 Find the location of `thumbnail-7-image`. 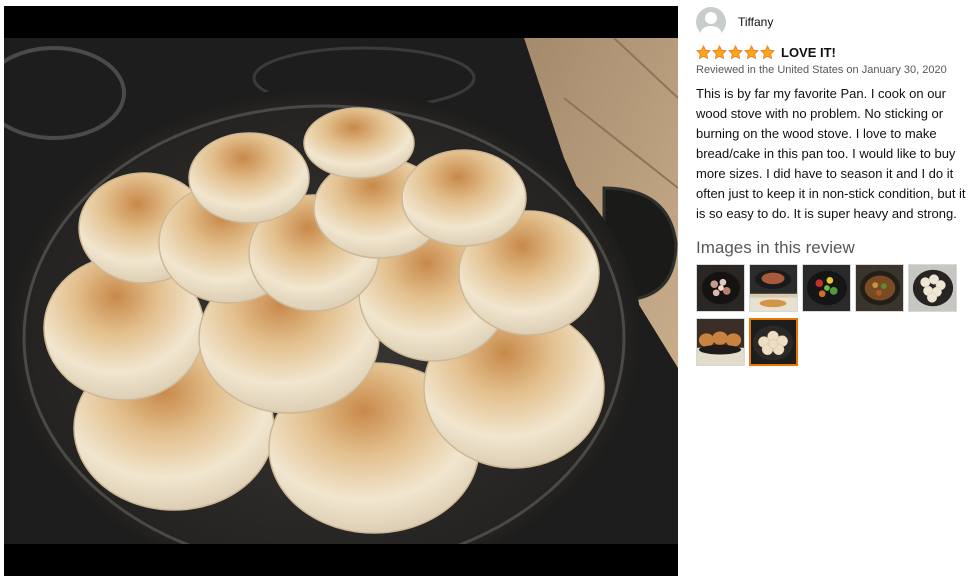

thumbnail-7-image is located at coordinates (773, 342).